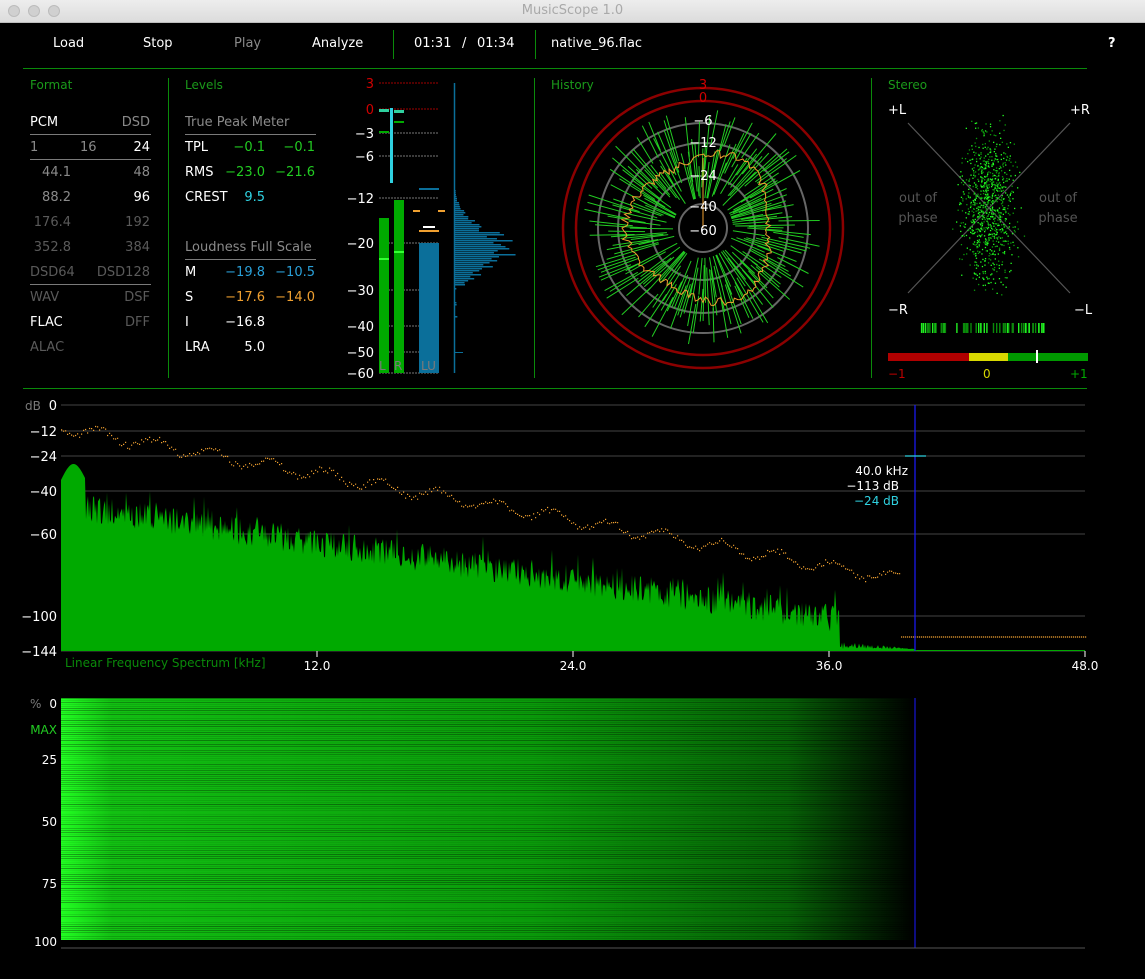 The height and width of the screenshot is (979, 1145). I want to click on spectrum-y-tick: 0, so click(53, 406).